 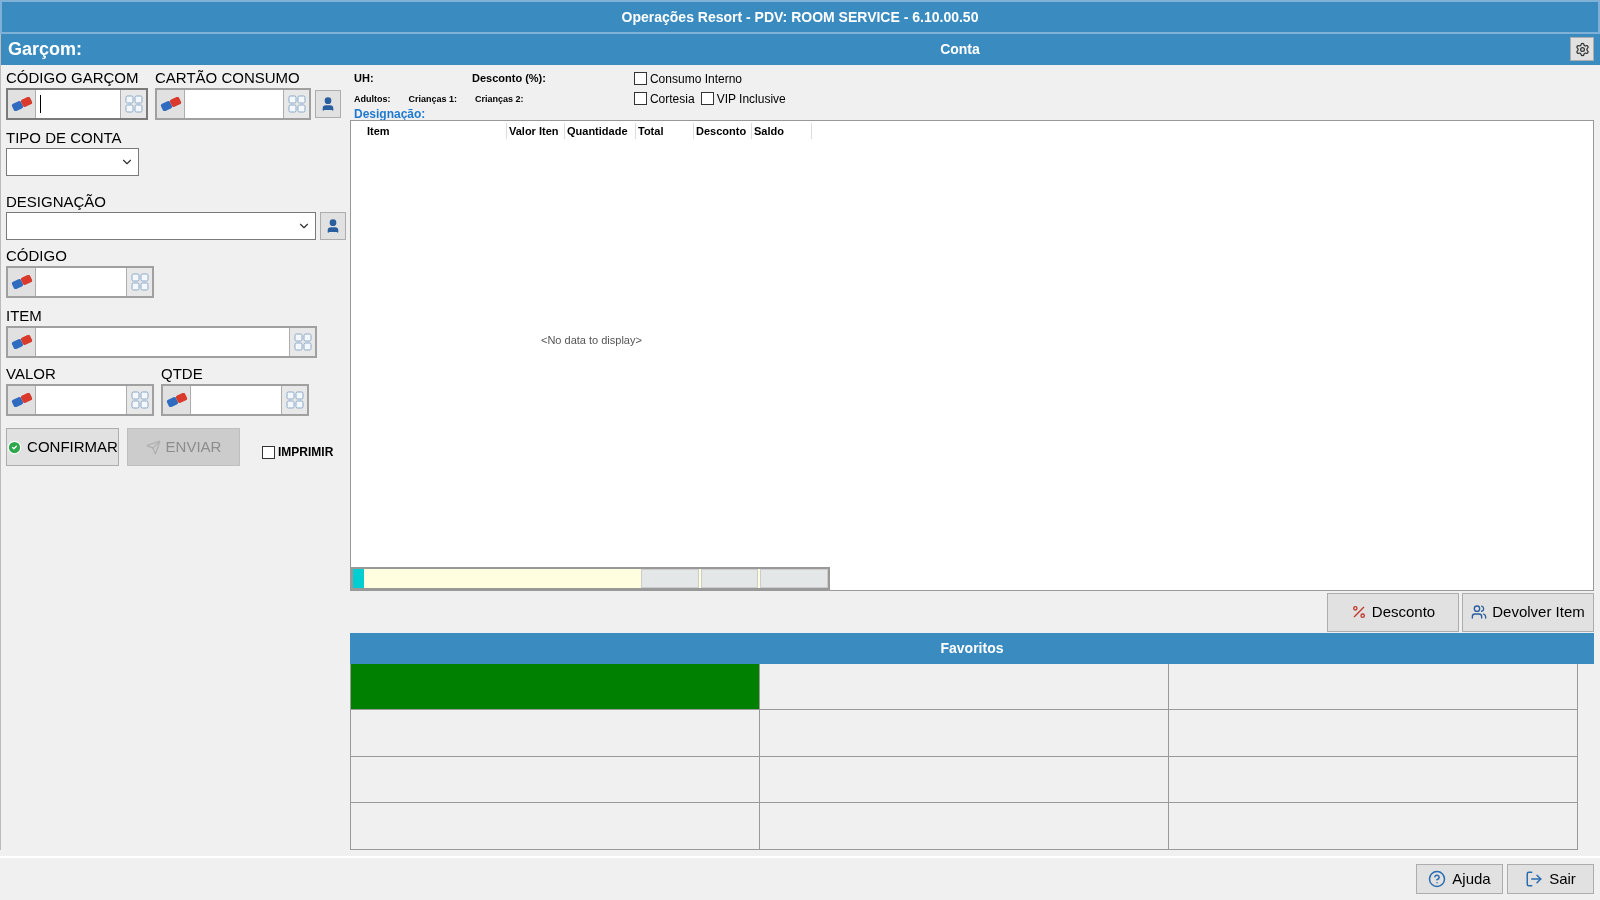 I want to click on empty-grid-message: <No data to display>, so click(x=591, y=340).